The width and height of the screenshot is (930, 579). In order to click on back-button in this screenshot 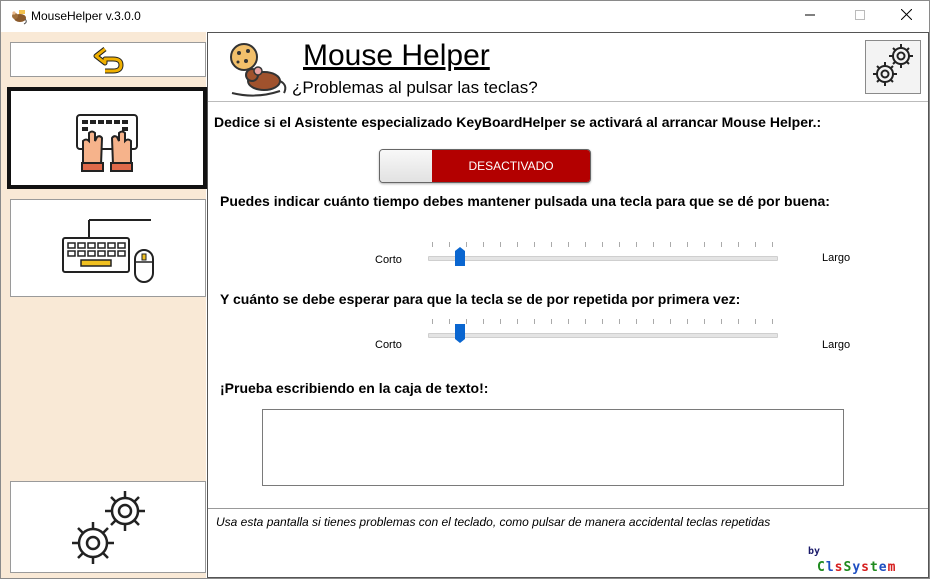, I will do `click(108, 59)`.